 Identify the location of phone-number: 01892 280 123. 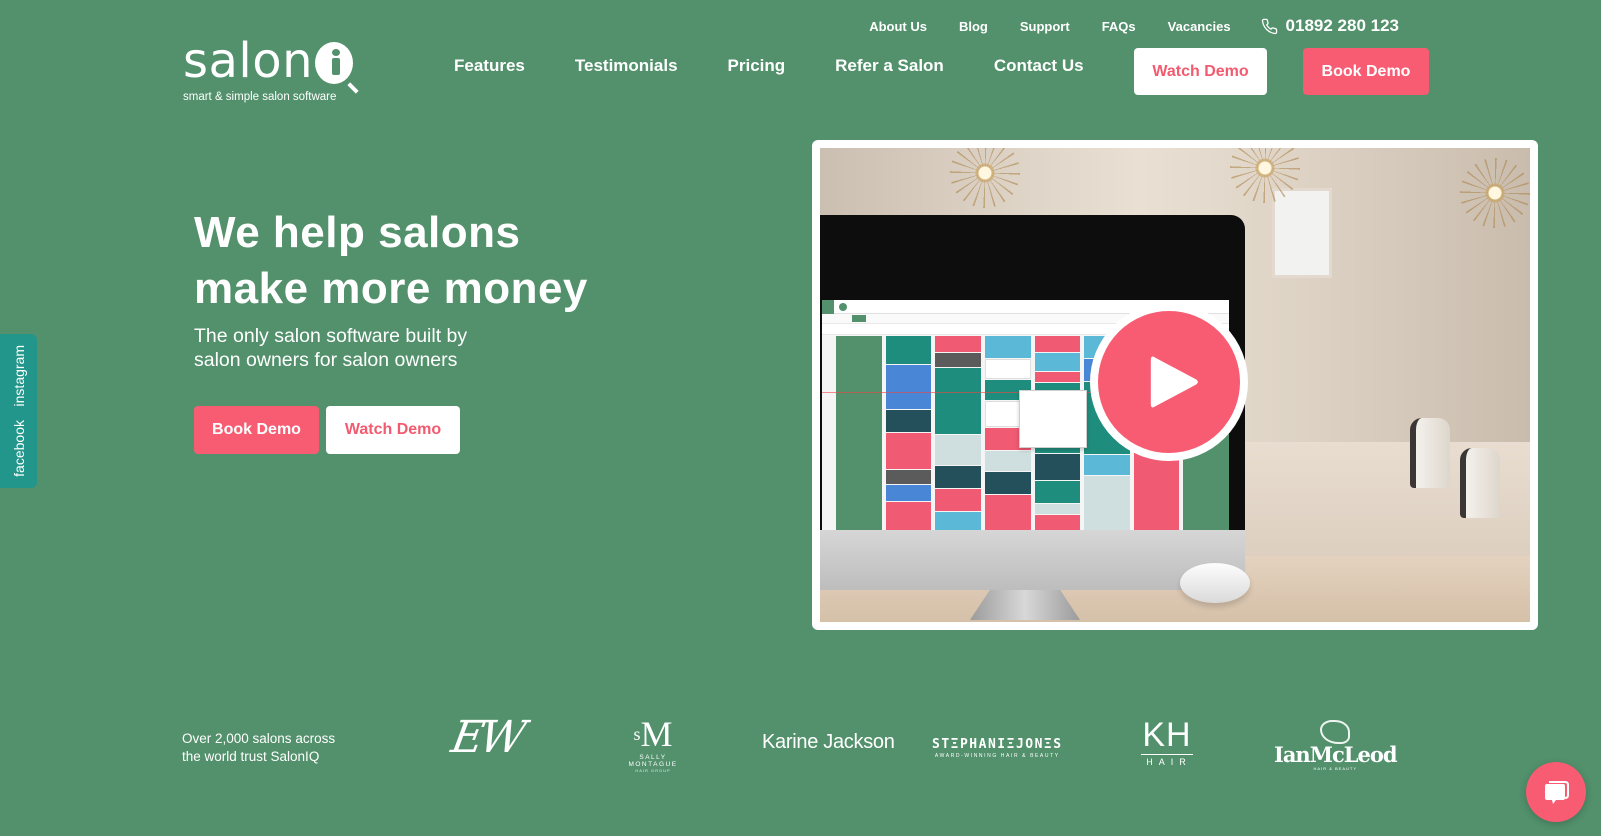
(1342, 25).